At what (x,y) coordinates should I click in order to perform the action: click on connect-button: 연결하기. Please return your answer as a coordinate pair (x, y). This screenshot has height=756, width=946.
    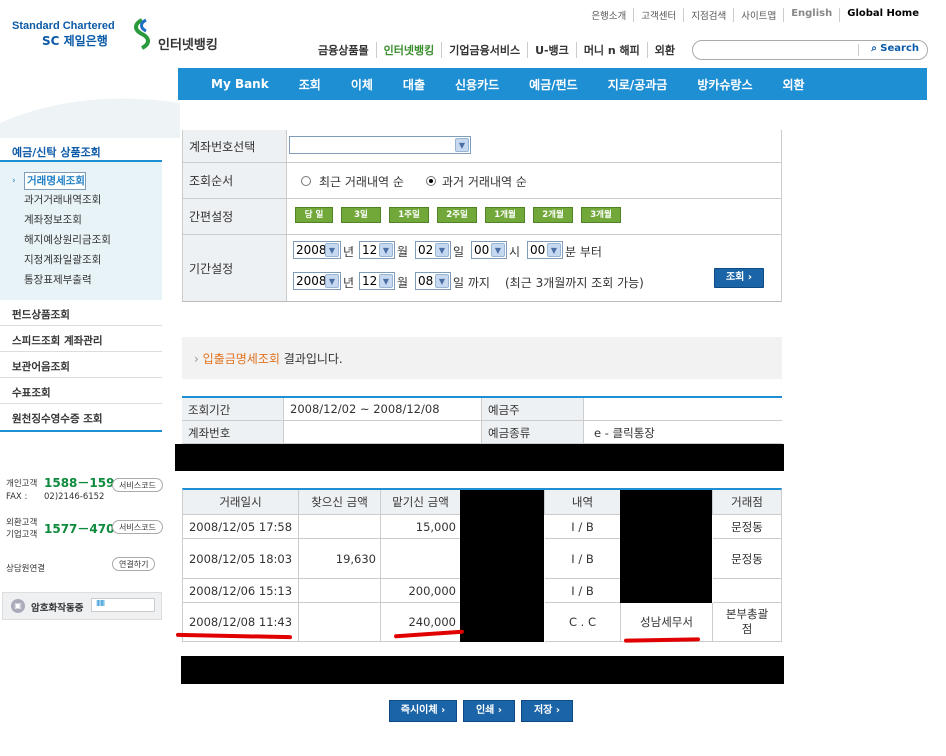
    Looking at the image, I should click on (134, 564).